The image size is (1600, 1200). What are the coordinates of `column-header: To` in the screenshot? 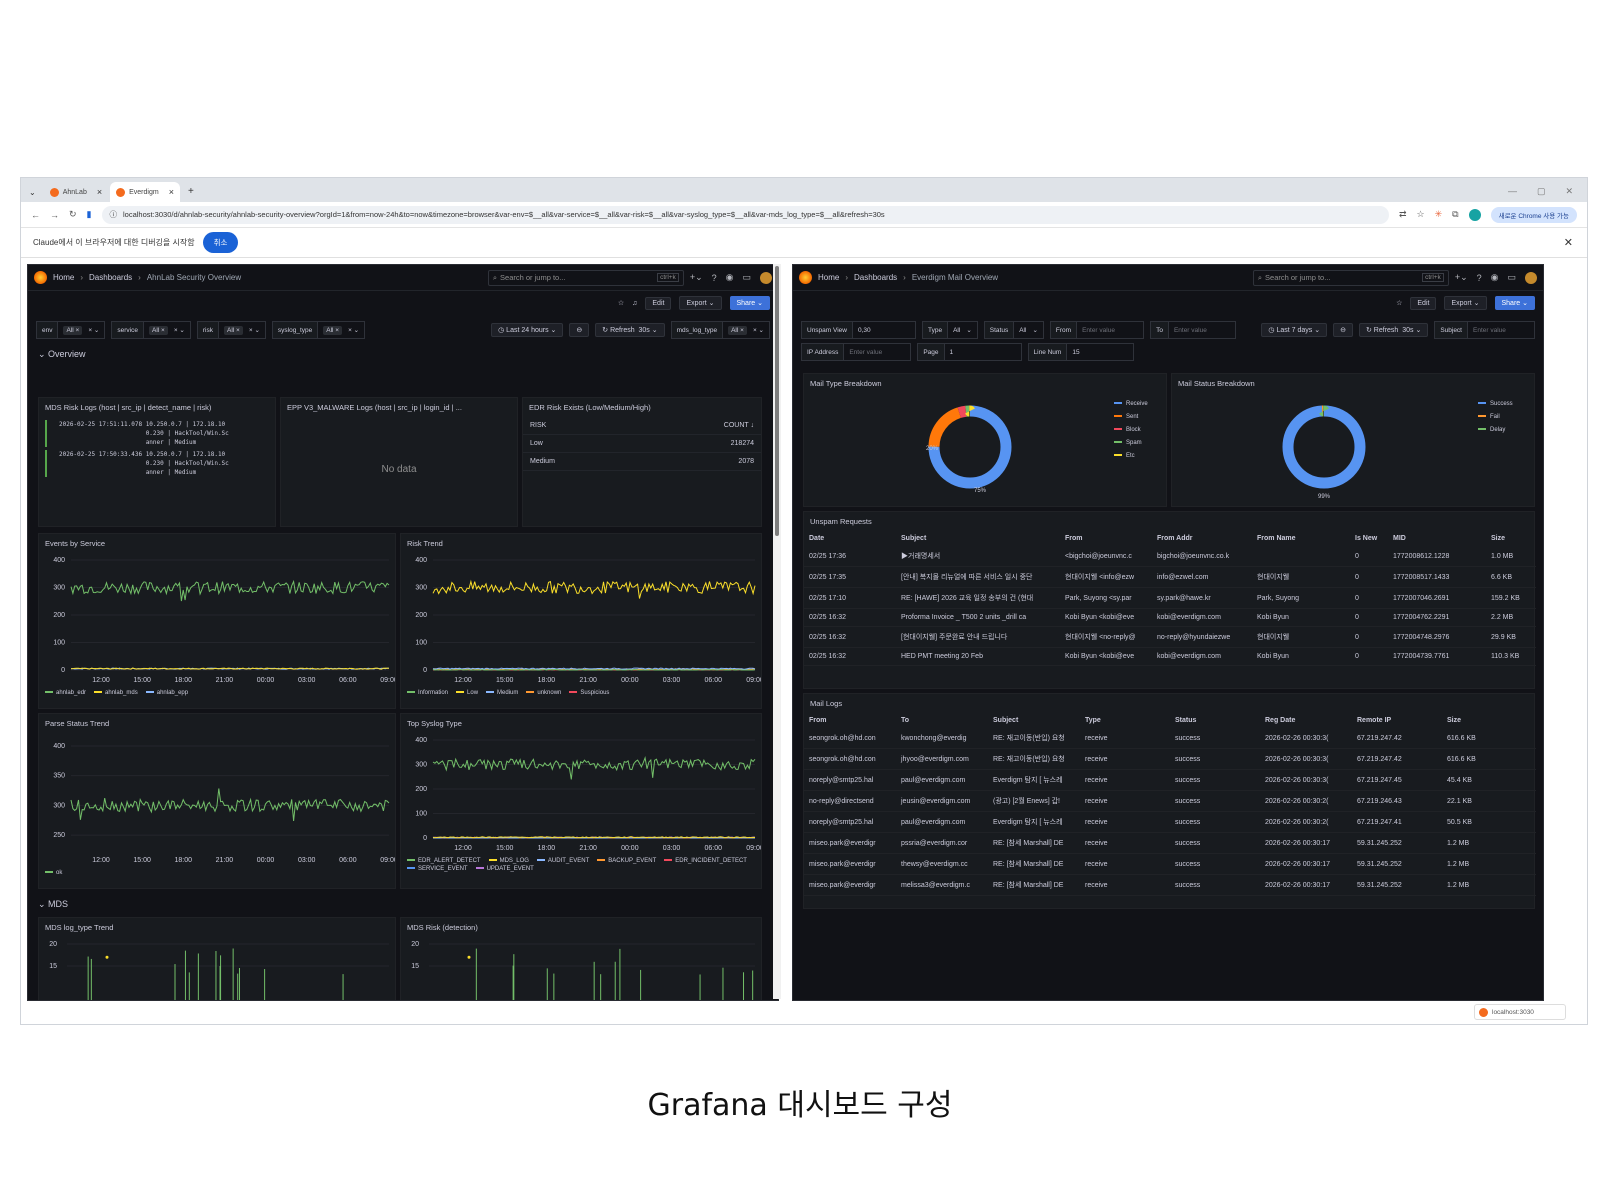 It's located at (942, 720).